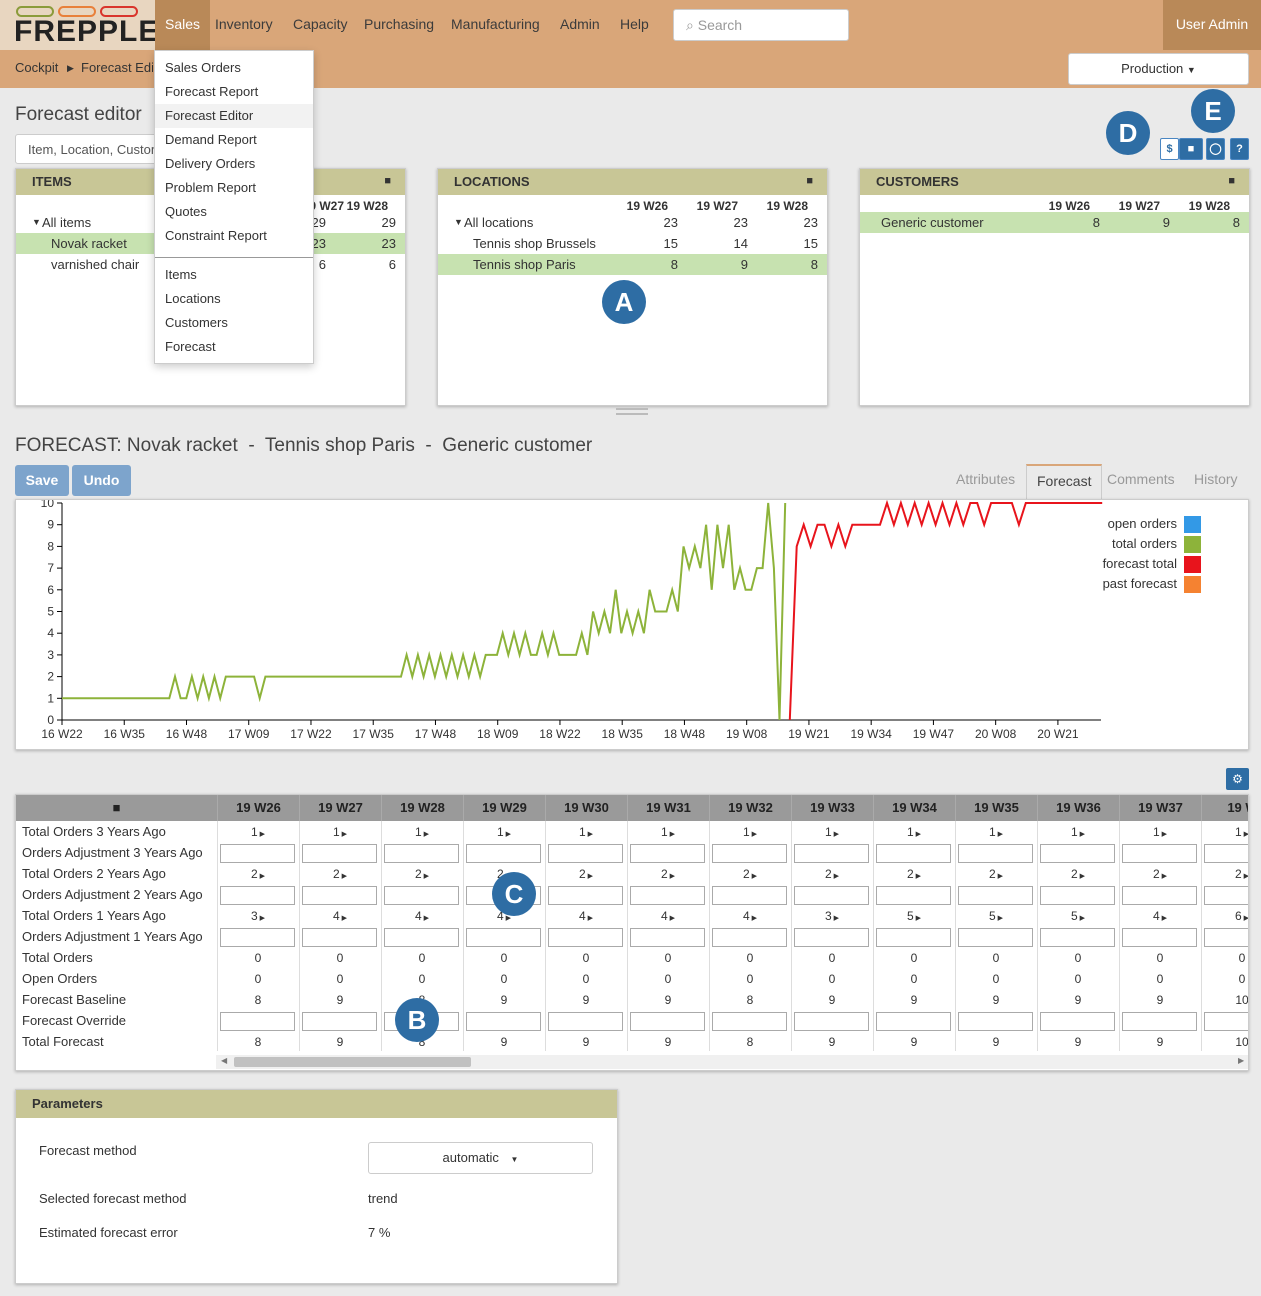 Image resolution: width=1261 pixels, height=1296 pixels. Describe the element at coordinates (632, 243) in the screenshot. I see `tree-row-brussels: Tennis shop Brussels 15 14 15` at that location.